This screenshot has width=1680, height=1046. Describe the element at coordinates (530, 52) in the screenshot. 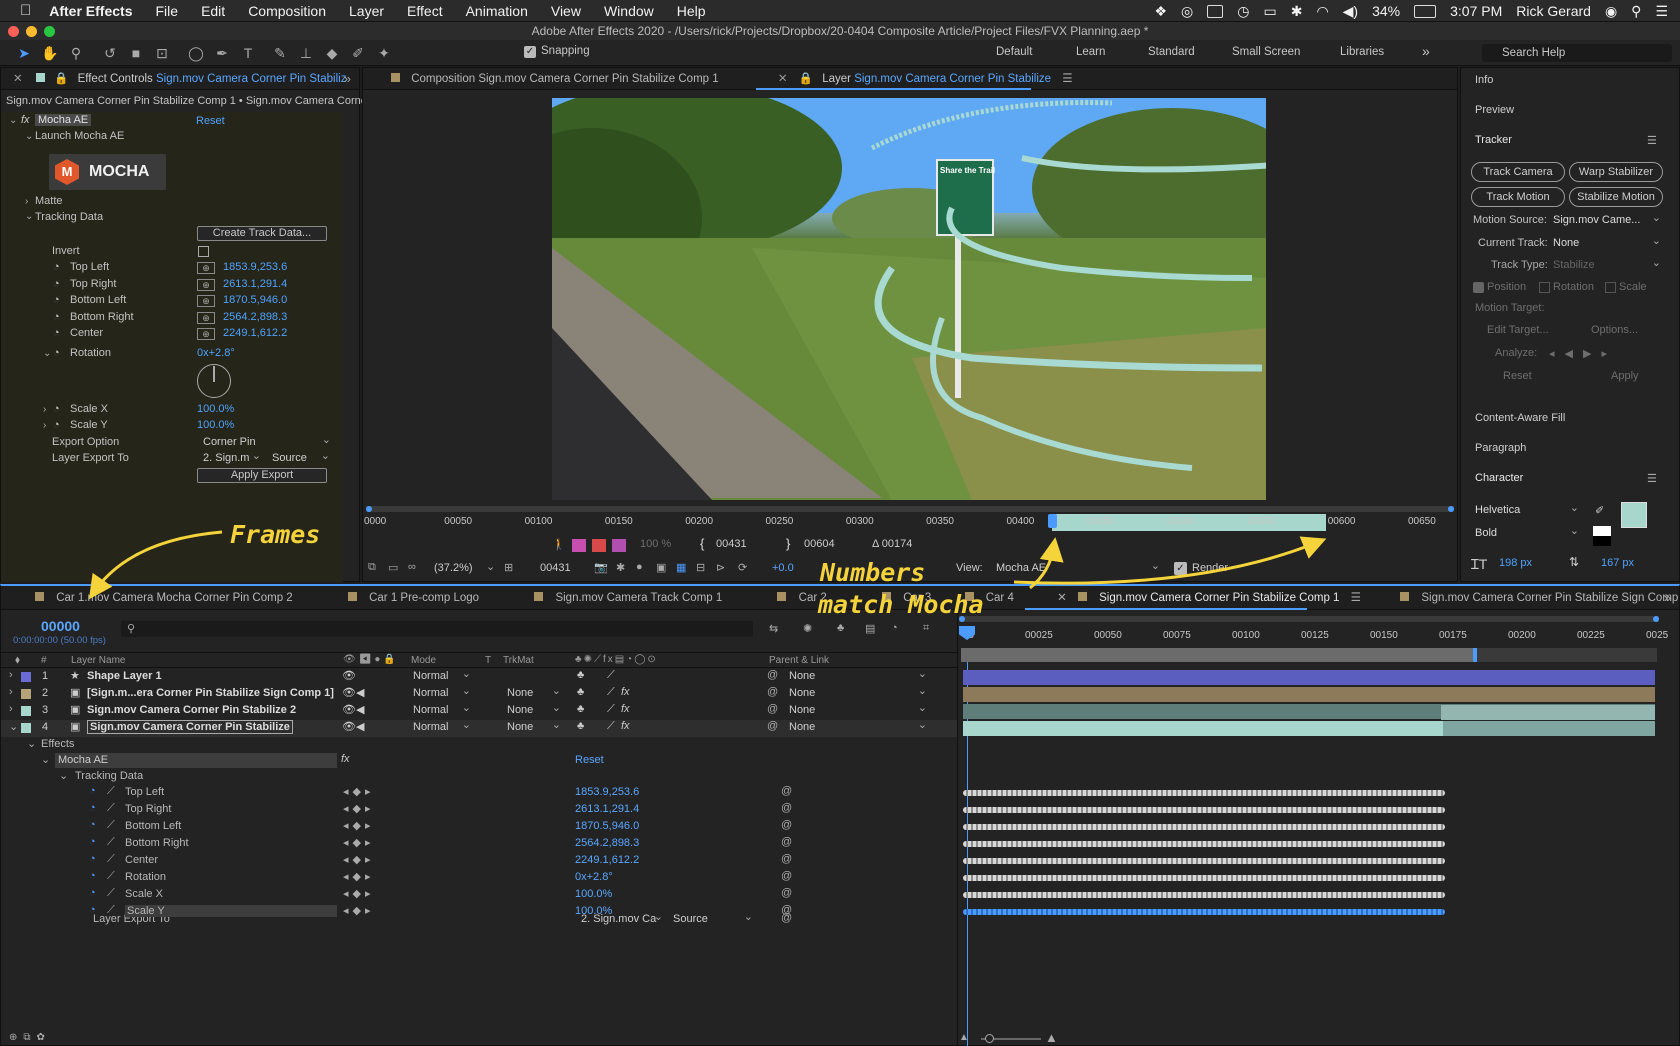

I see `snapping-checkbox: ✓` at that location.